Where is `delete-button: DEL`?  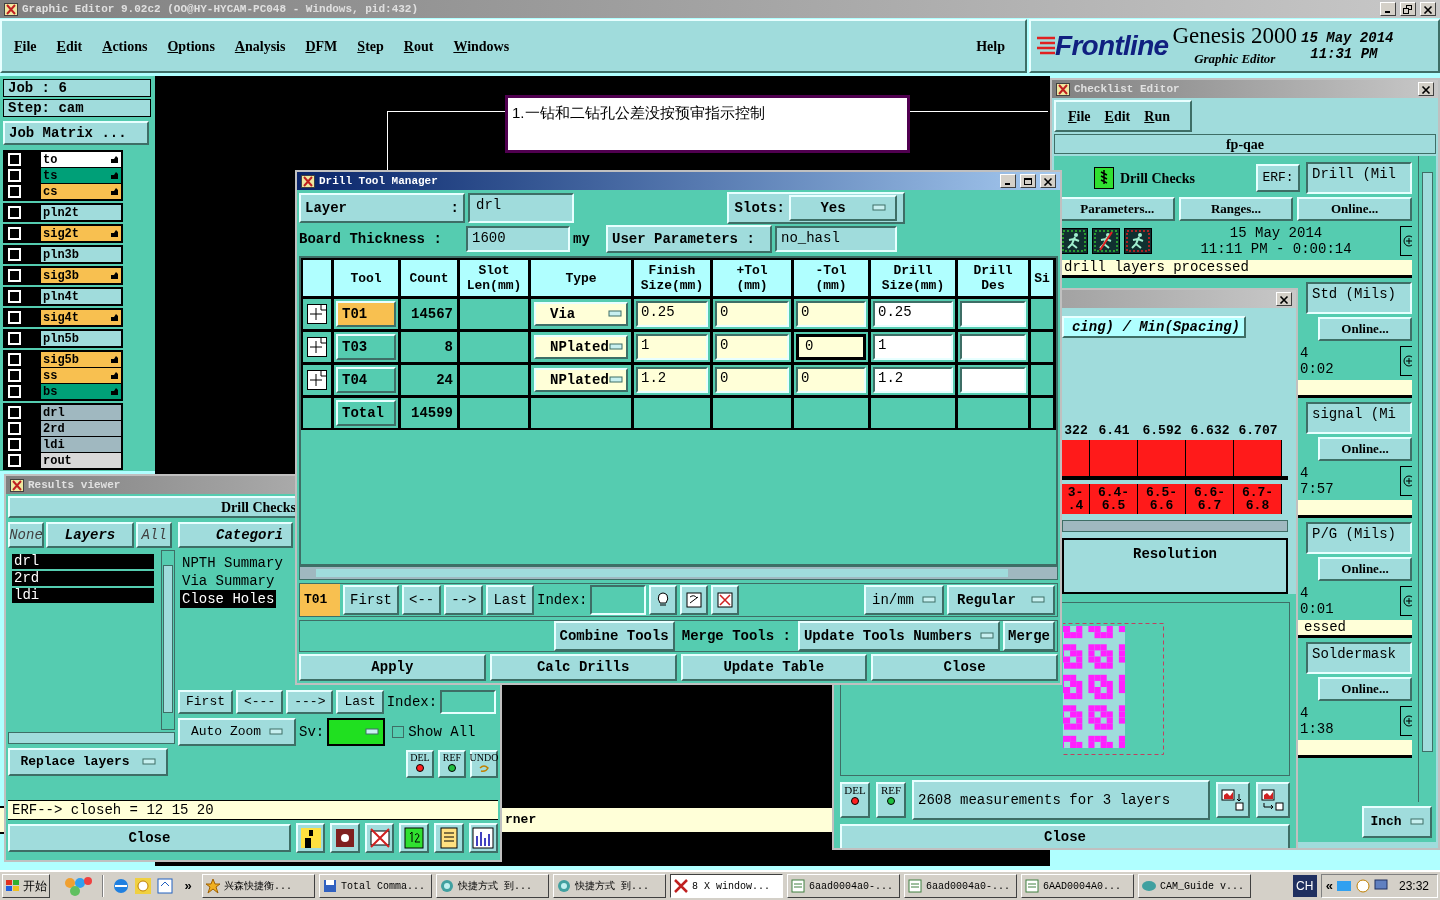
delete-button: DEL is located at coordinates (855, 800).